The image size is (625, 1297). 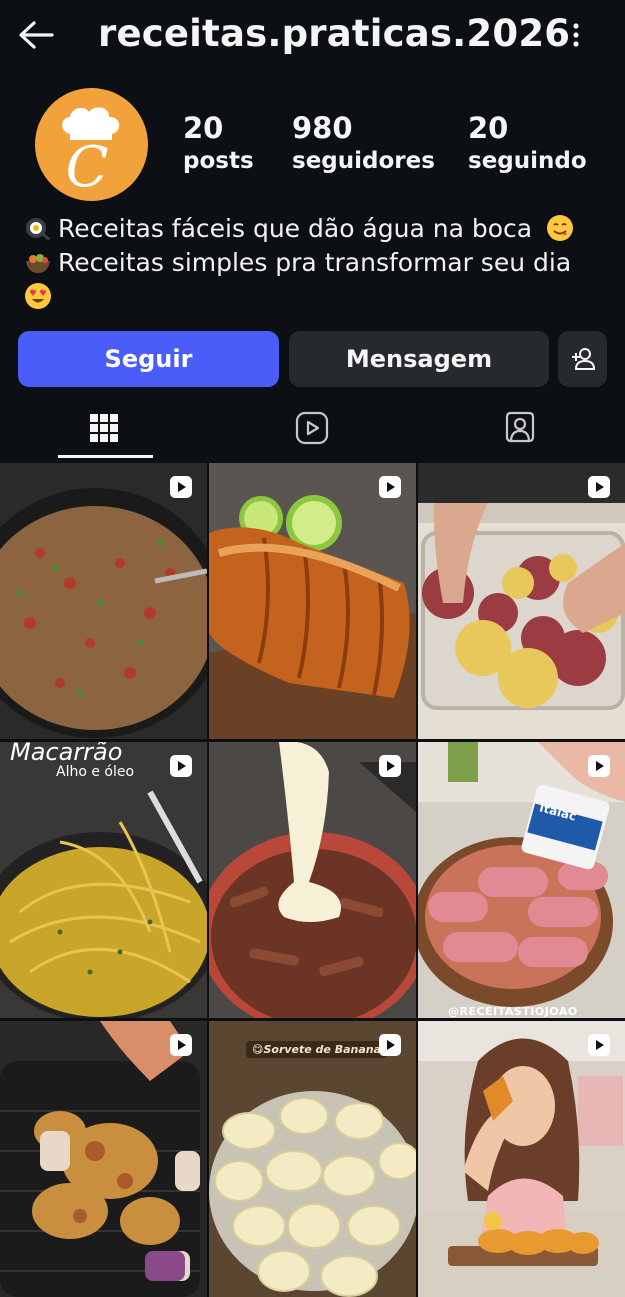 I want to click on tab-reels, so click(x=312, y=428).